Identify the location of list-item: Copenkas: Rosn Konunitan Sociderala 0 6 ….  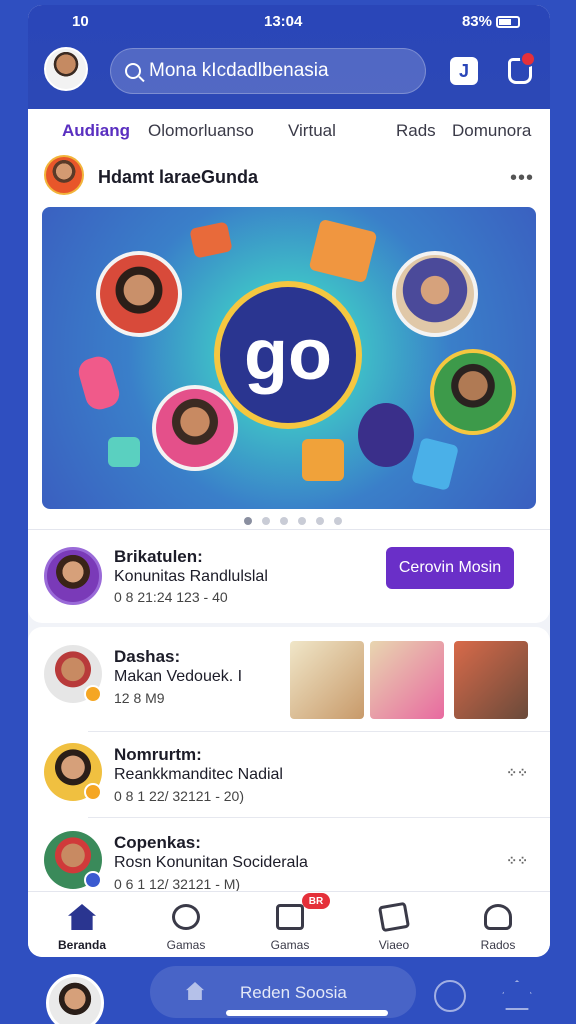
(289, 863).